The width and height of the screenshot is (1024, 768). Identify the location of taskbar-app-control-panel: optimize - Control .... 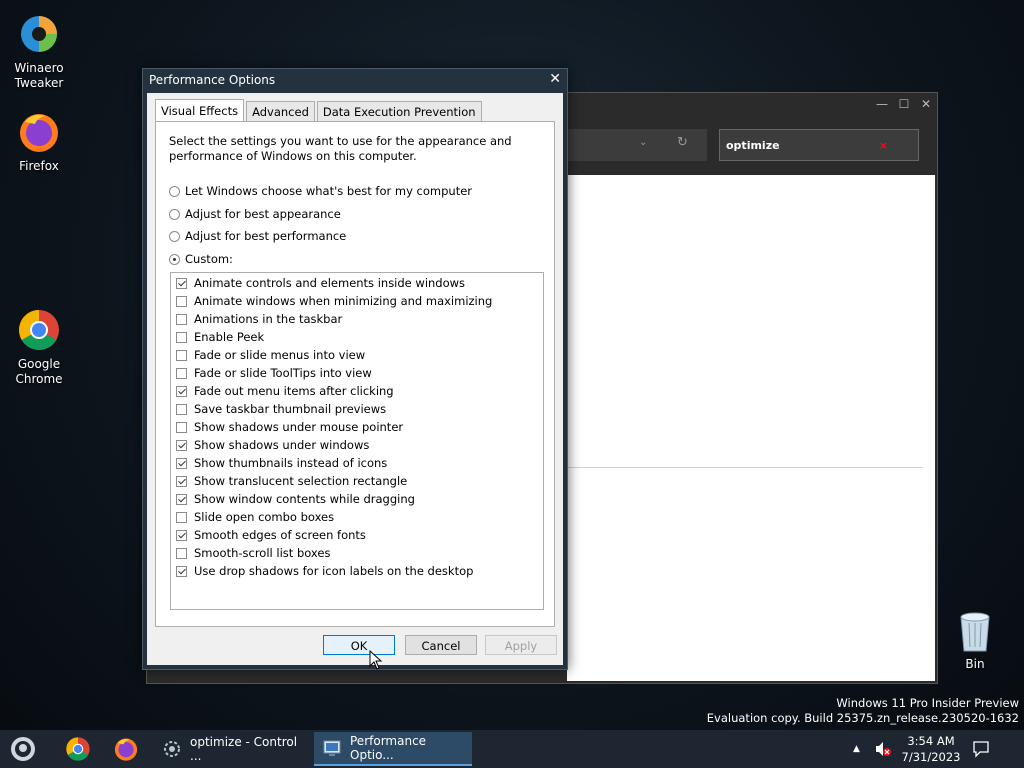
(232, 749).